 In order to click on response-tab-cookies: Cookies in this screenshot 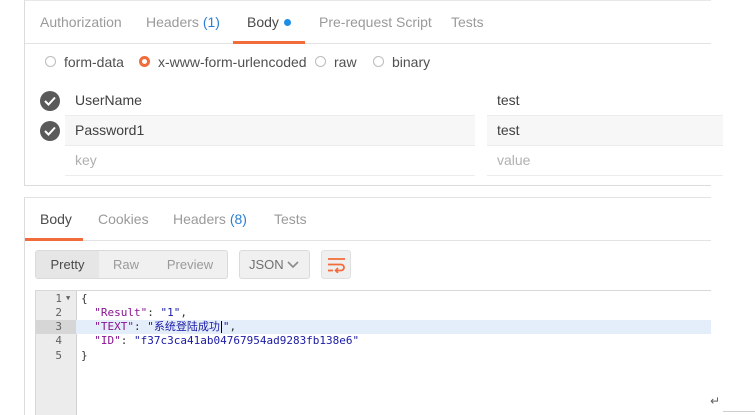, I will do `click(123, 219)`.